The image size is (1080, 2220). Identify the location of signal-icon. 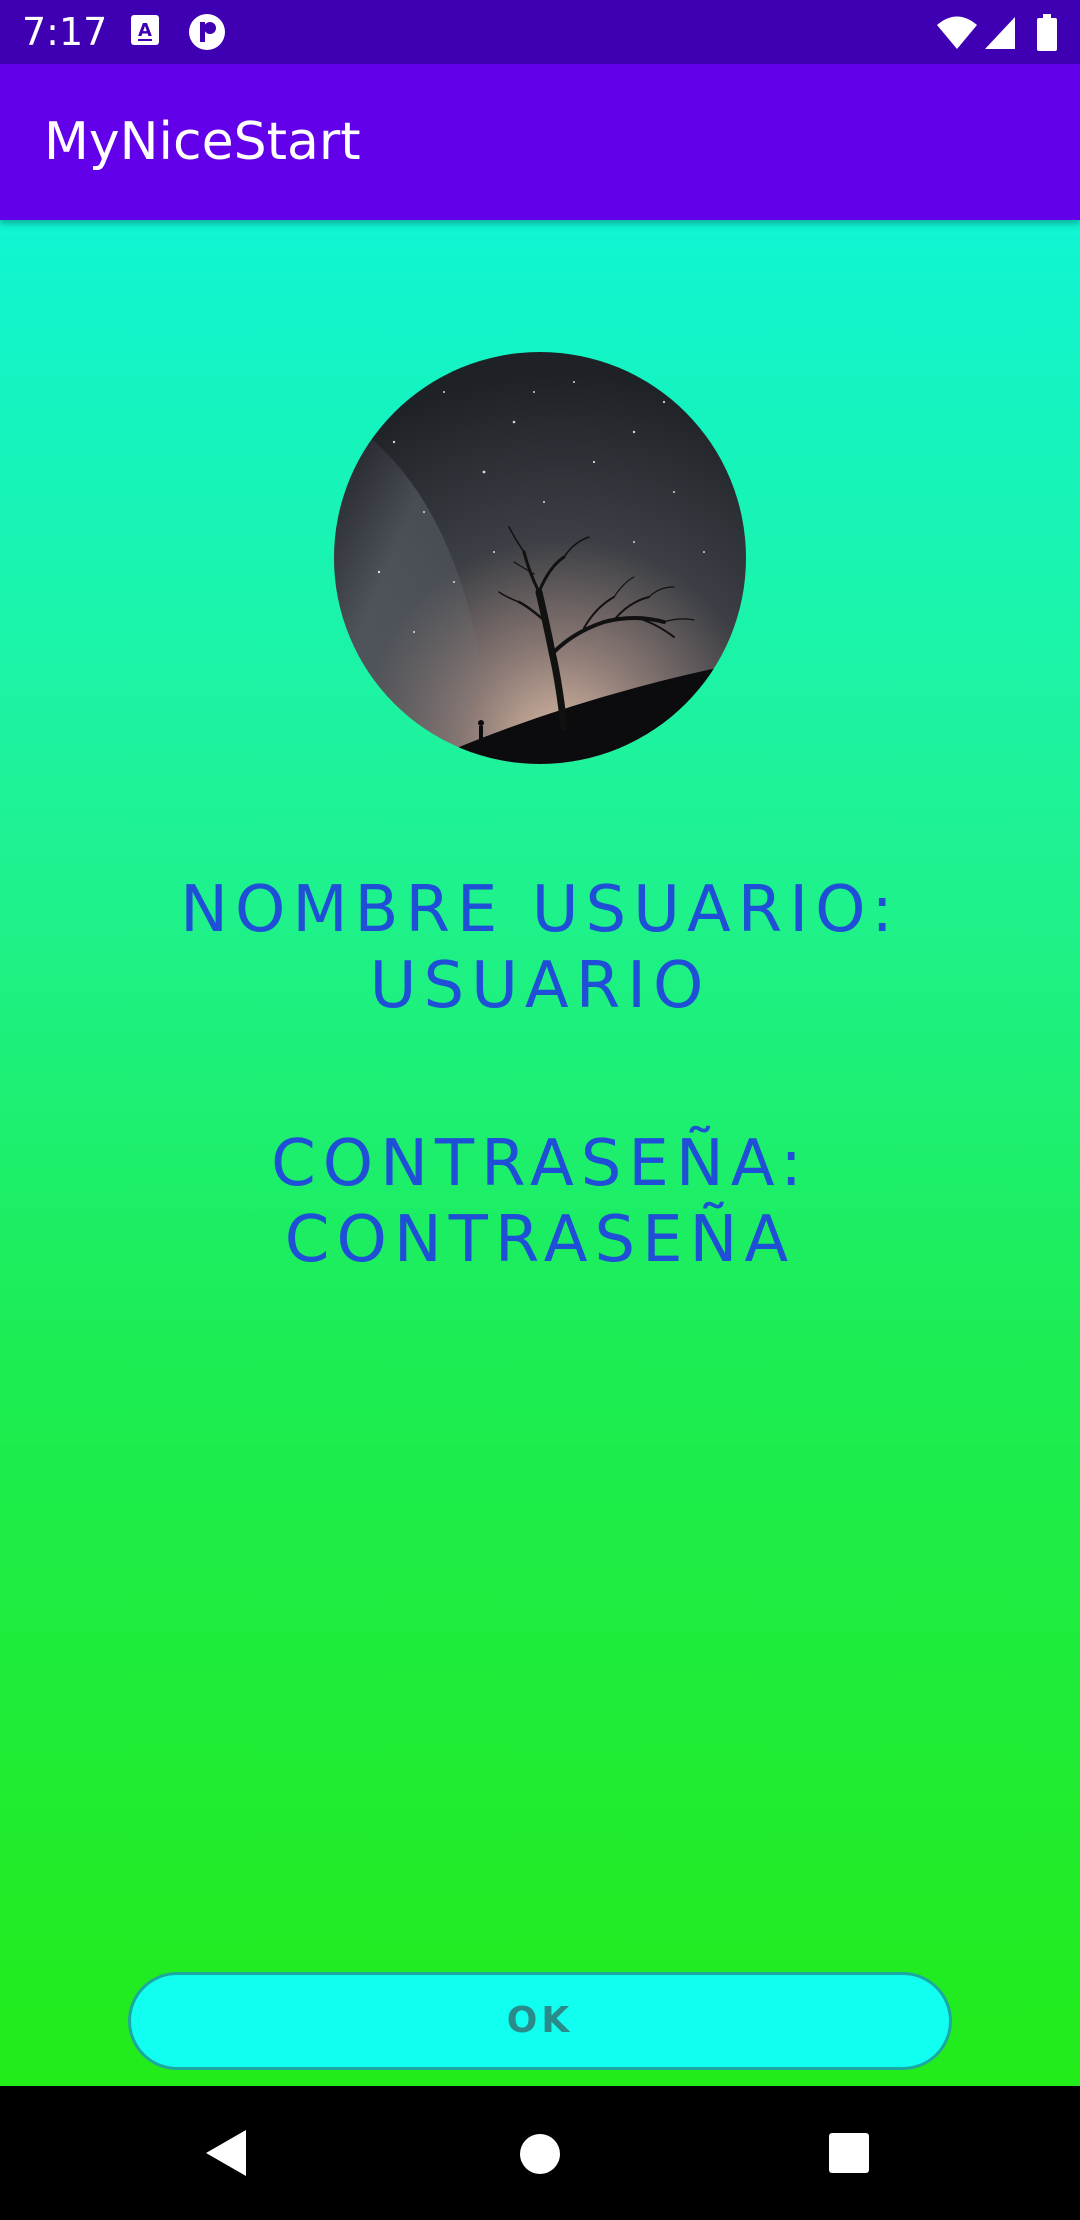
(1000, 33).